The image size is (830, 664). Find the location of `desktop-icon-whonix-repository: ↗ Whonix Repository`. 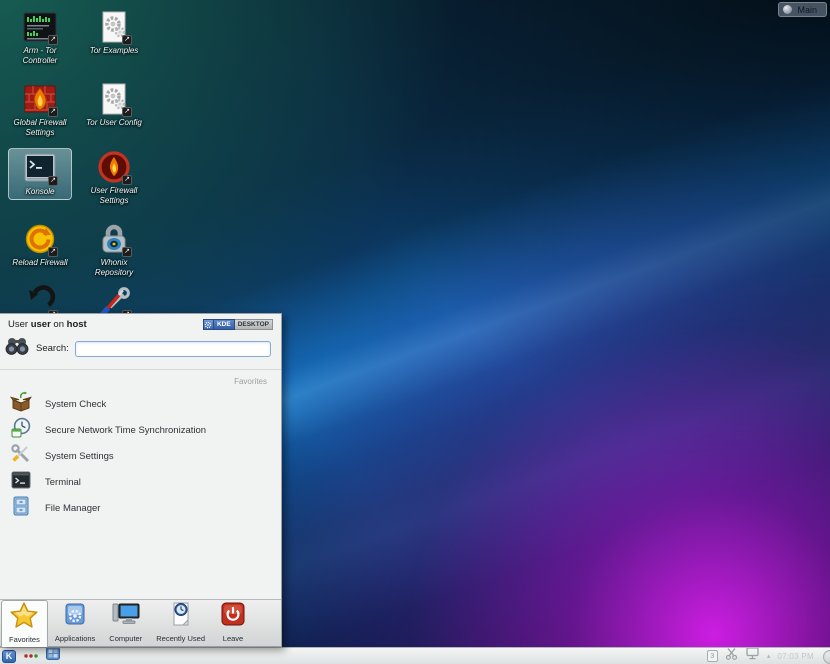

desktop-icon-whonix-repository: ↗ Whonix Repository is located at coordinates (114, 249).